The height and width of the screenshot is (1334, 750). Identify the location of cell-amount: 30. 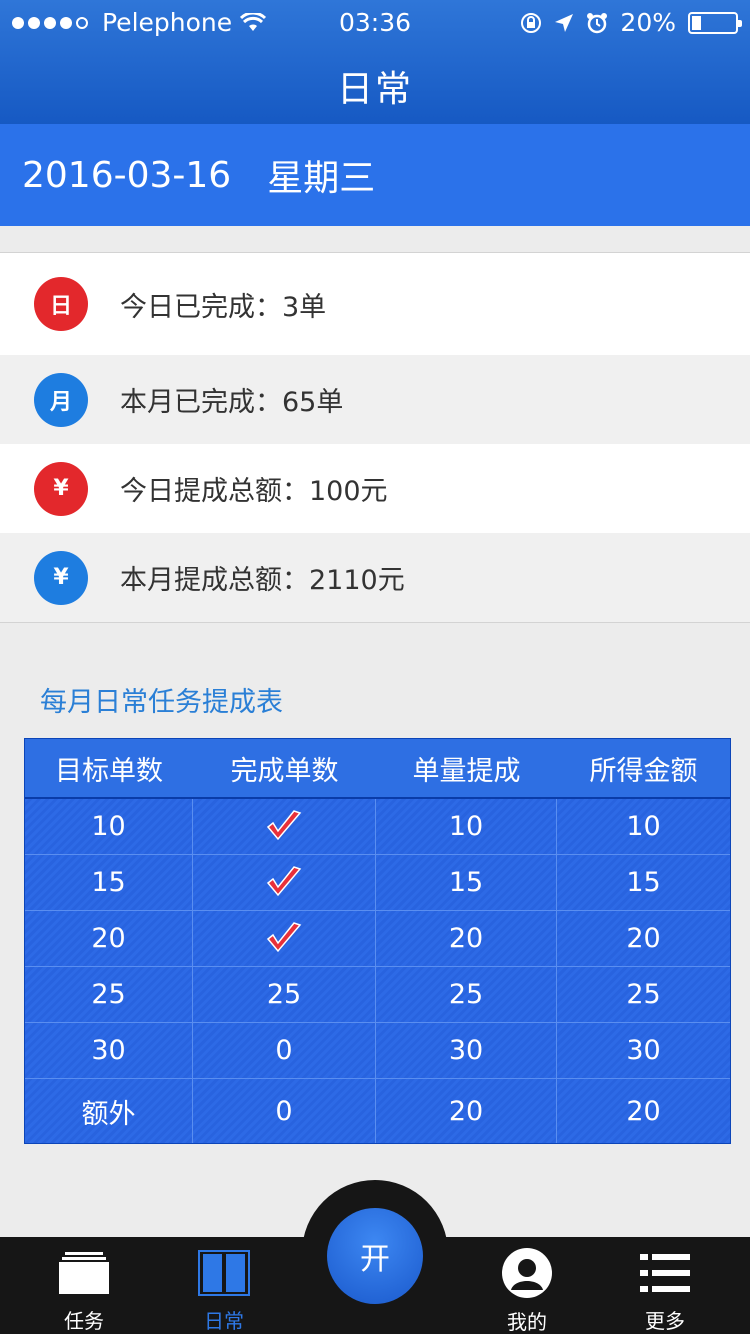
(643, 1050).